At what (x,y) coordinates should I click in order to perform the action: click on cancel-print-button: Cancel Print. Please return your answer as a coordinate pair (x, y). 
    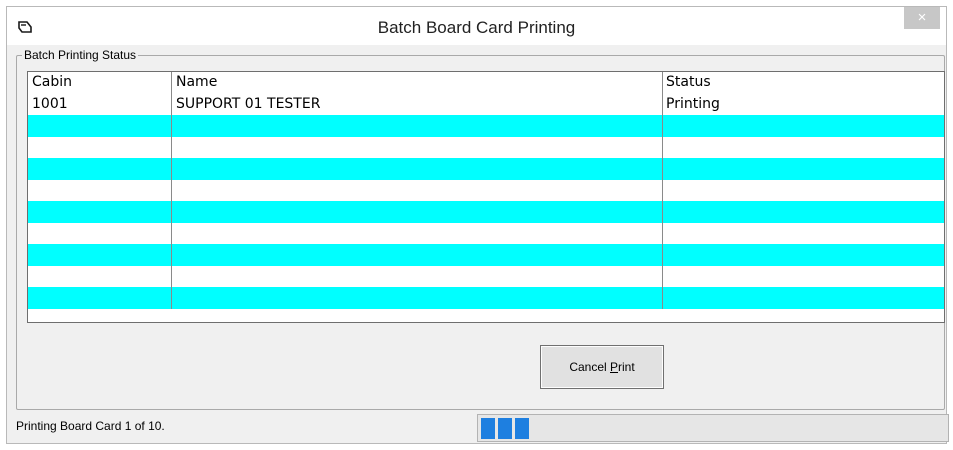
    Looking at the image, I should click on (602, 367).